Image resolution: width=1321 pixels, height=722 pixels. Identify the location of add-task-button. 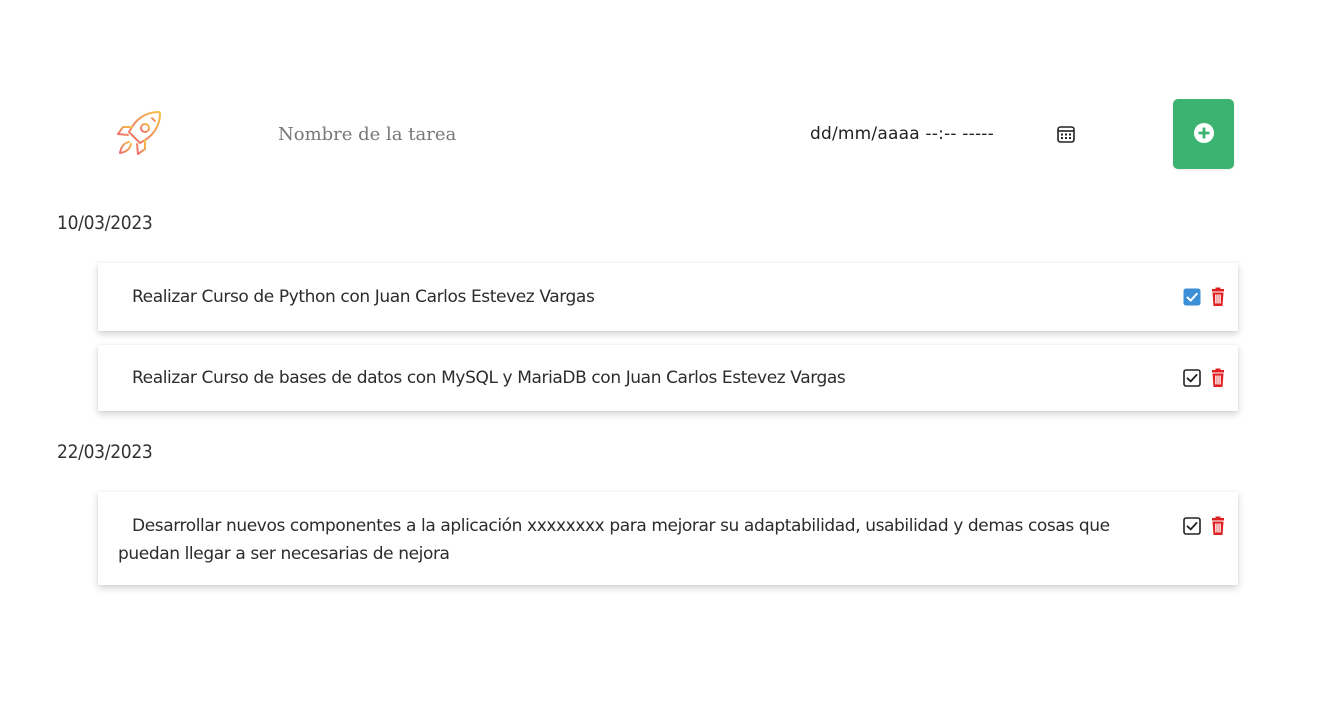
(1203, 134).